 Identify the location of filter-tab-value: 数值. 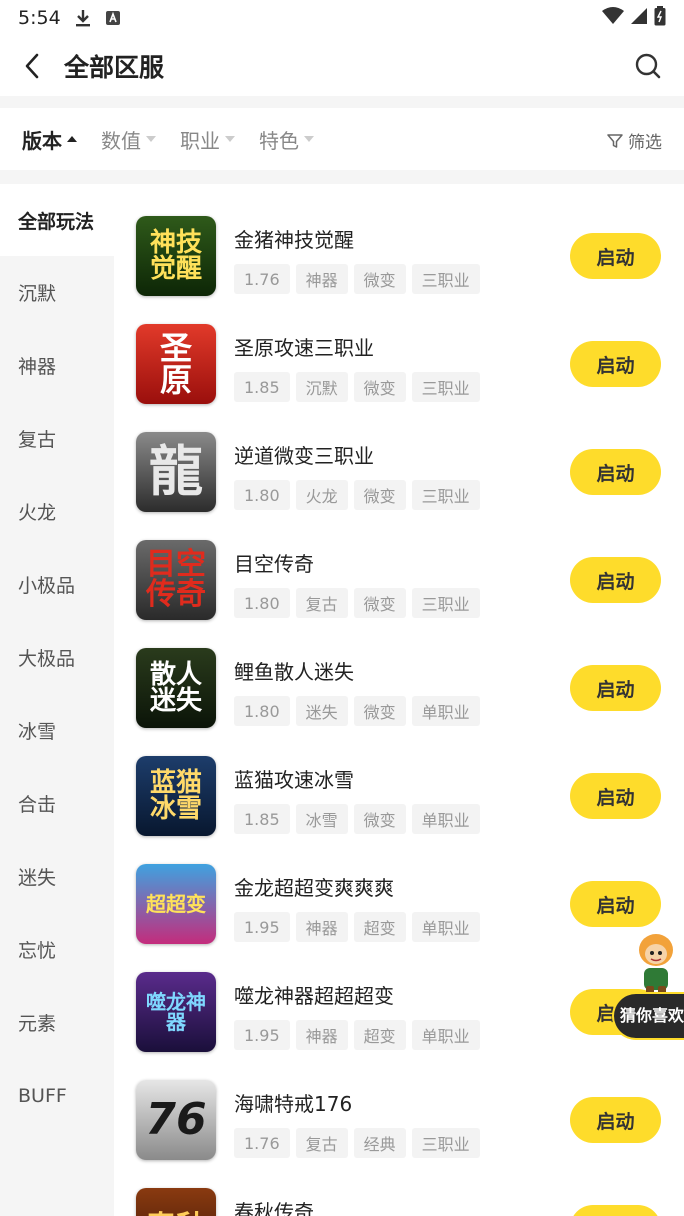
(128, 139).